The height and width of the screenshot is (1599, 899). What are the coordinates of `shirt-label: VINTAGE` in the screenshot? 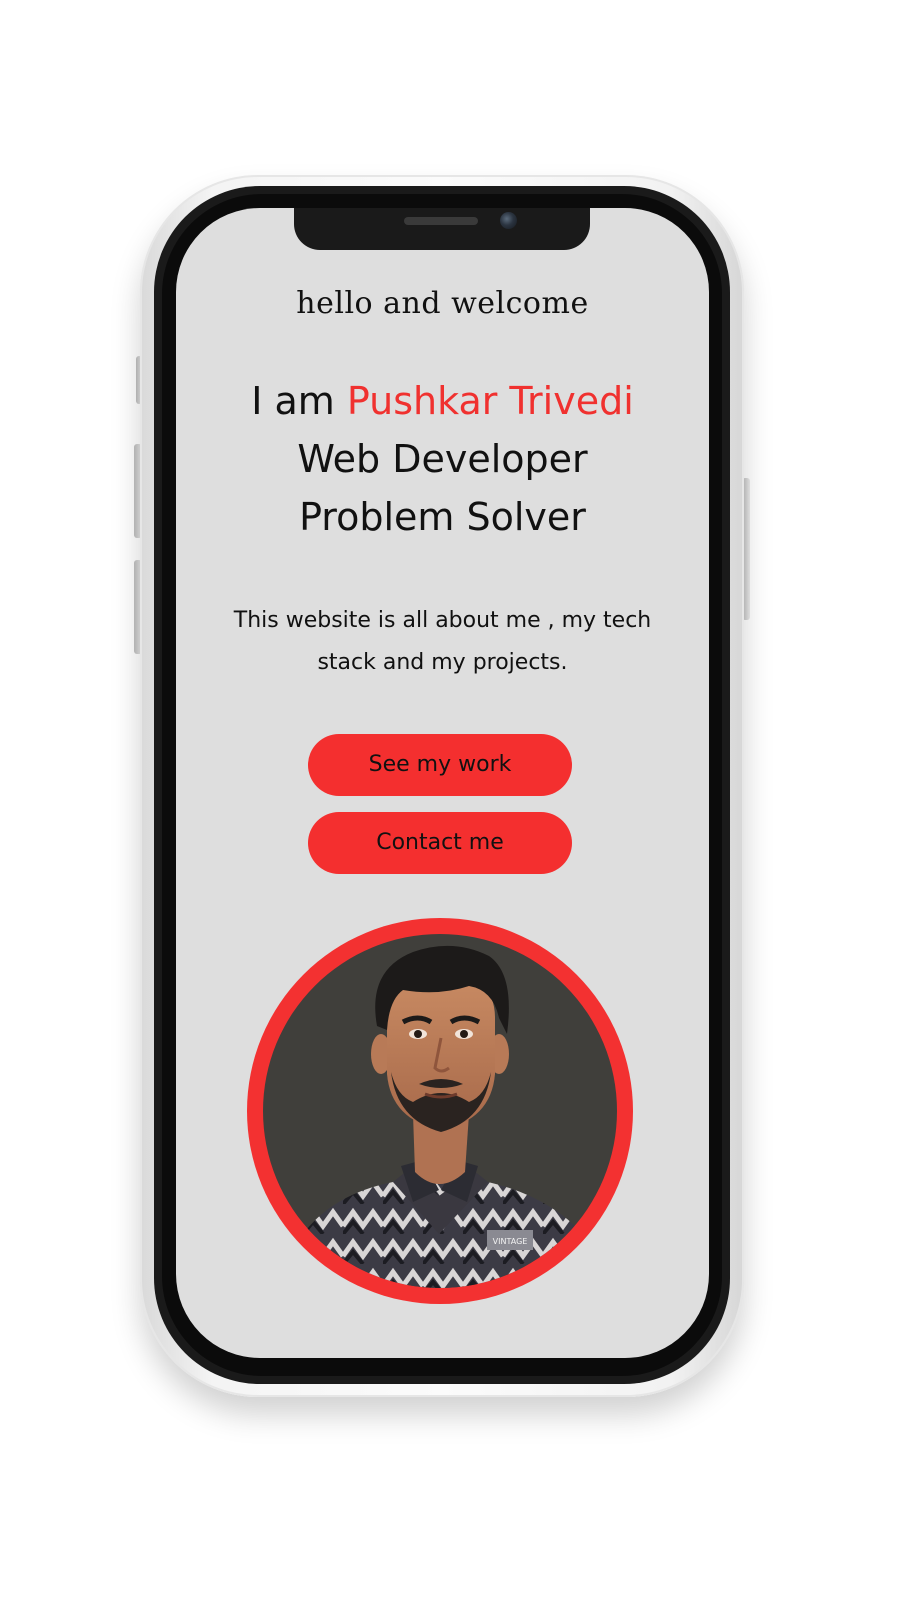 It's located at (510, 1241).